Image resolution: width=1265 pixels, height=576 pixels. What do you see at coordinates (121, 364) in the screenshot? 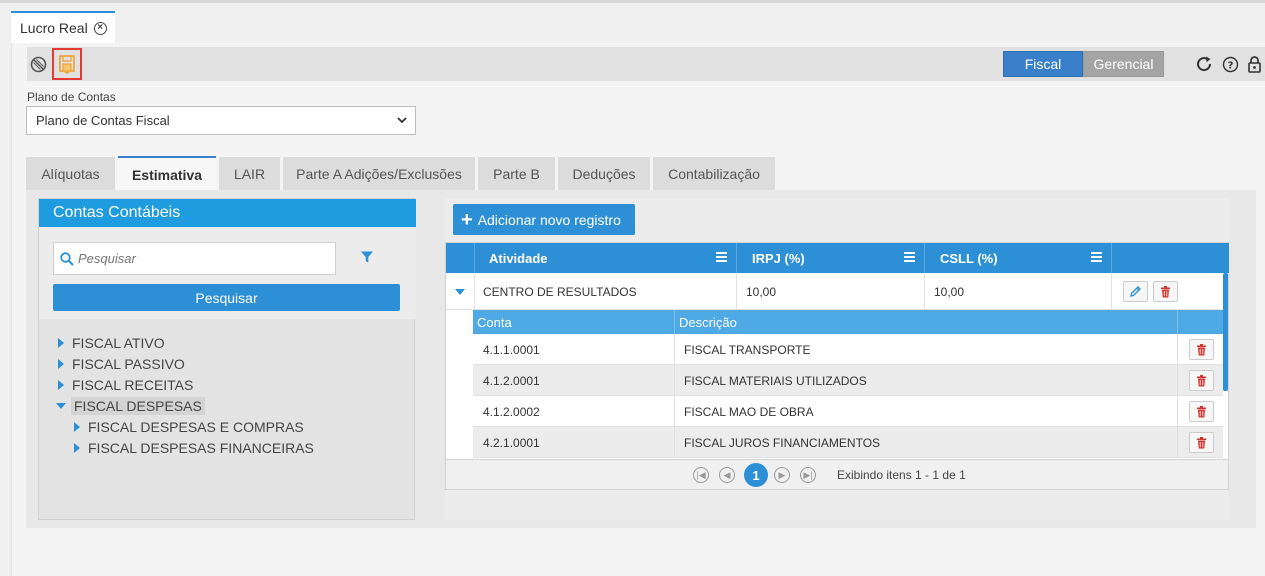
I see `tree-item-fiscal-passivo: FISCAL PASSIVO` at bounding box center [121, 364].